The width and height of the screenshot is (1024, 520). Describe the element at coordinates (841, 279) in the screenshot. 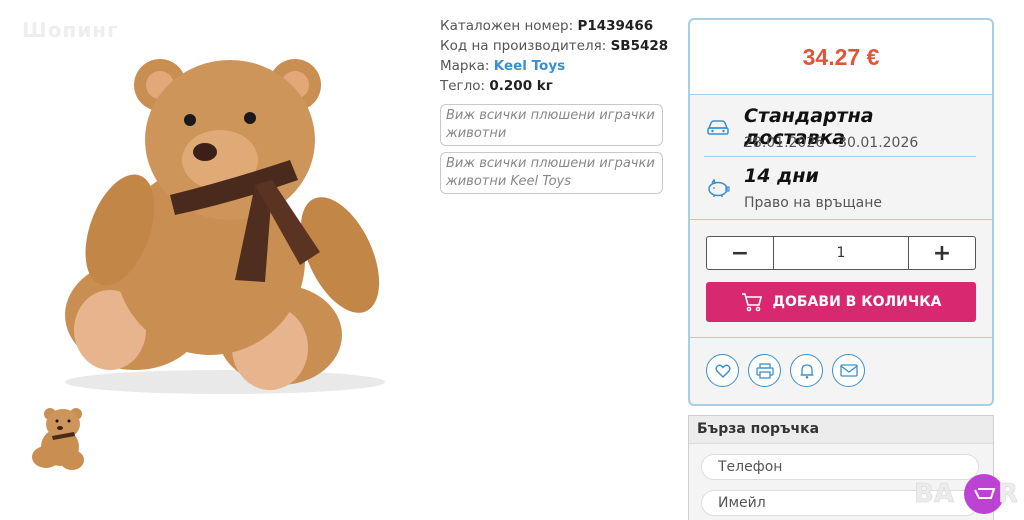

I see `quantity-area: − 1 + ДОБАВИ В КОЛИЧКА` at that location.